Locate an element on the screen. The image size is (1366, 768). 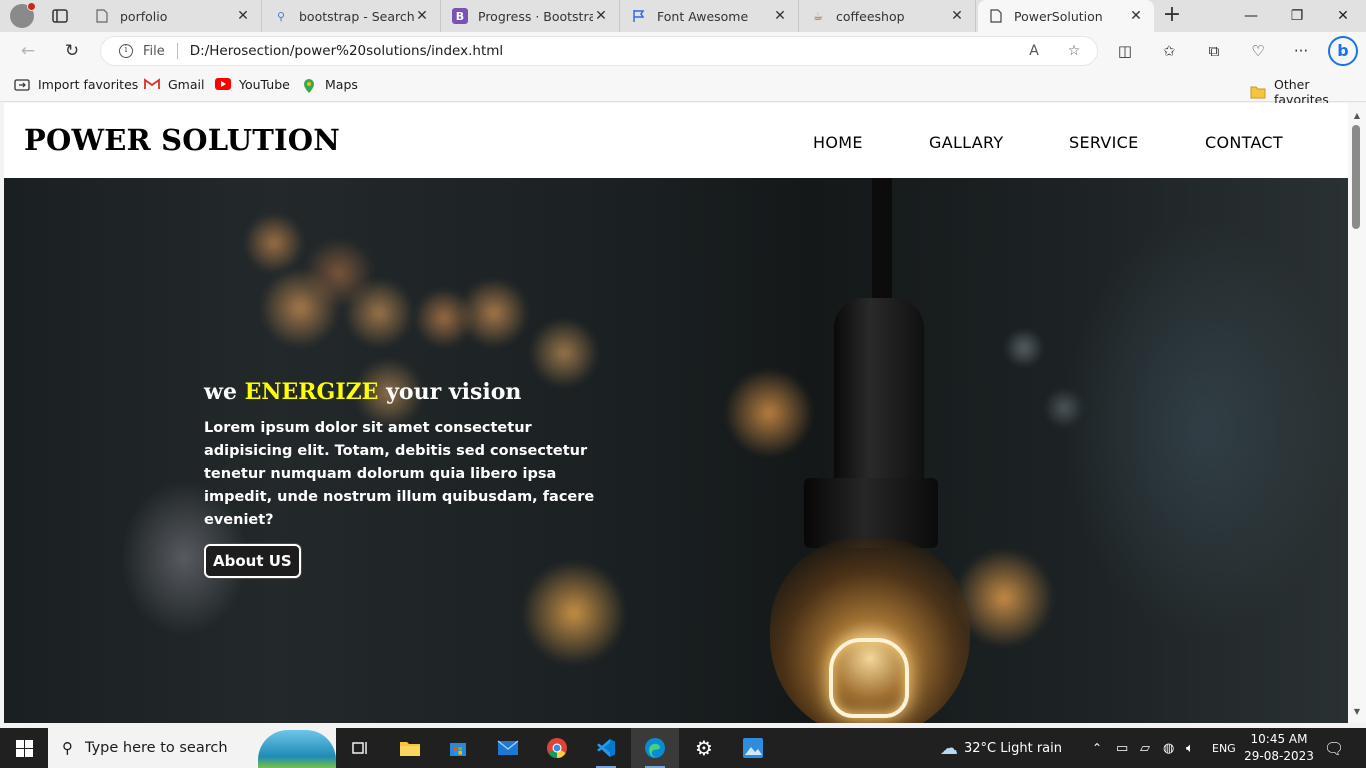
fav-import-favorites: Import favorites is located at coordinates (76, 84).